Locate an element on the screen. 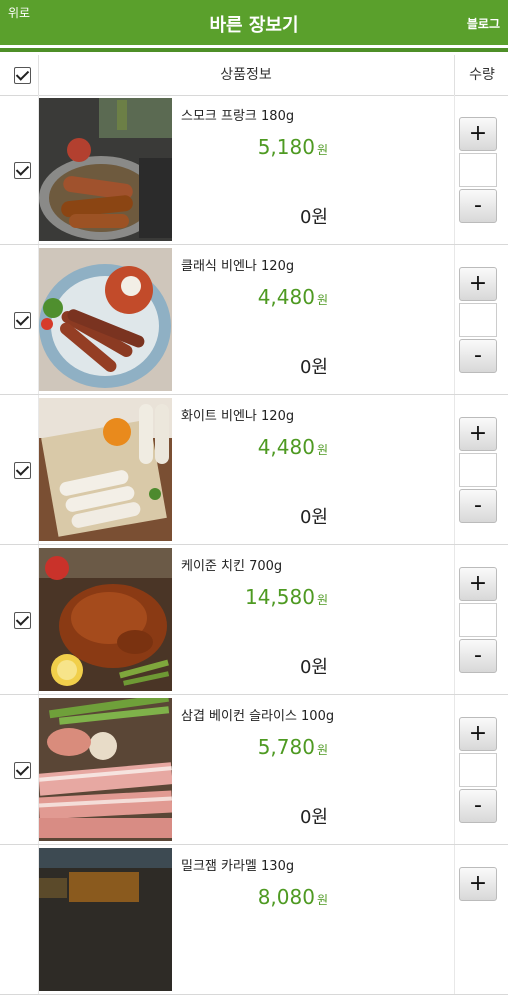  white-sausages-illustration is located at coordinates (105, 469).